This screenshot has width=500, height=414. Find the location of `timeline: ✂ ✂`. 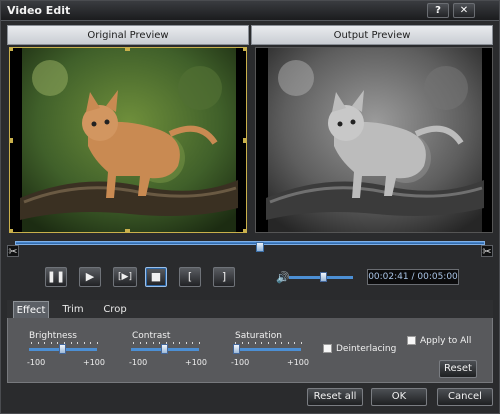

timeline: ✂ ✂ is located at coordinates (250, 248).